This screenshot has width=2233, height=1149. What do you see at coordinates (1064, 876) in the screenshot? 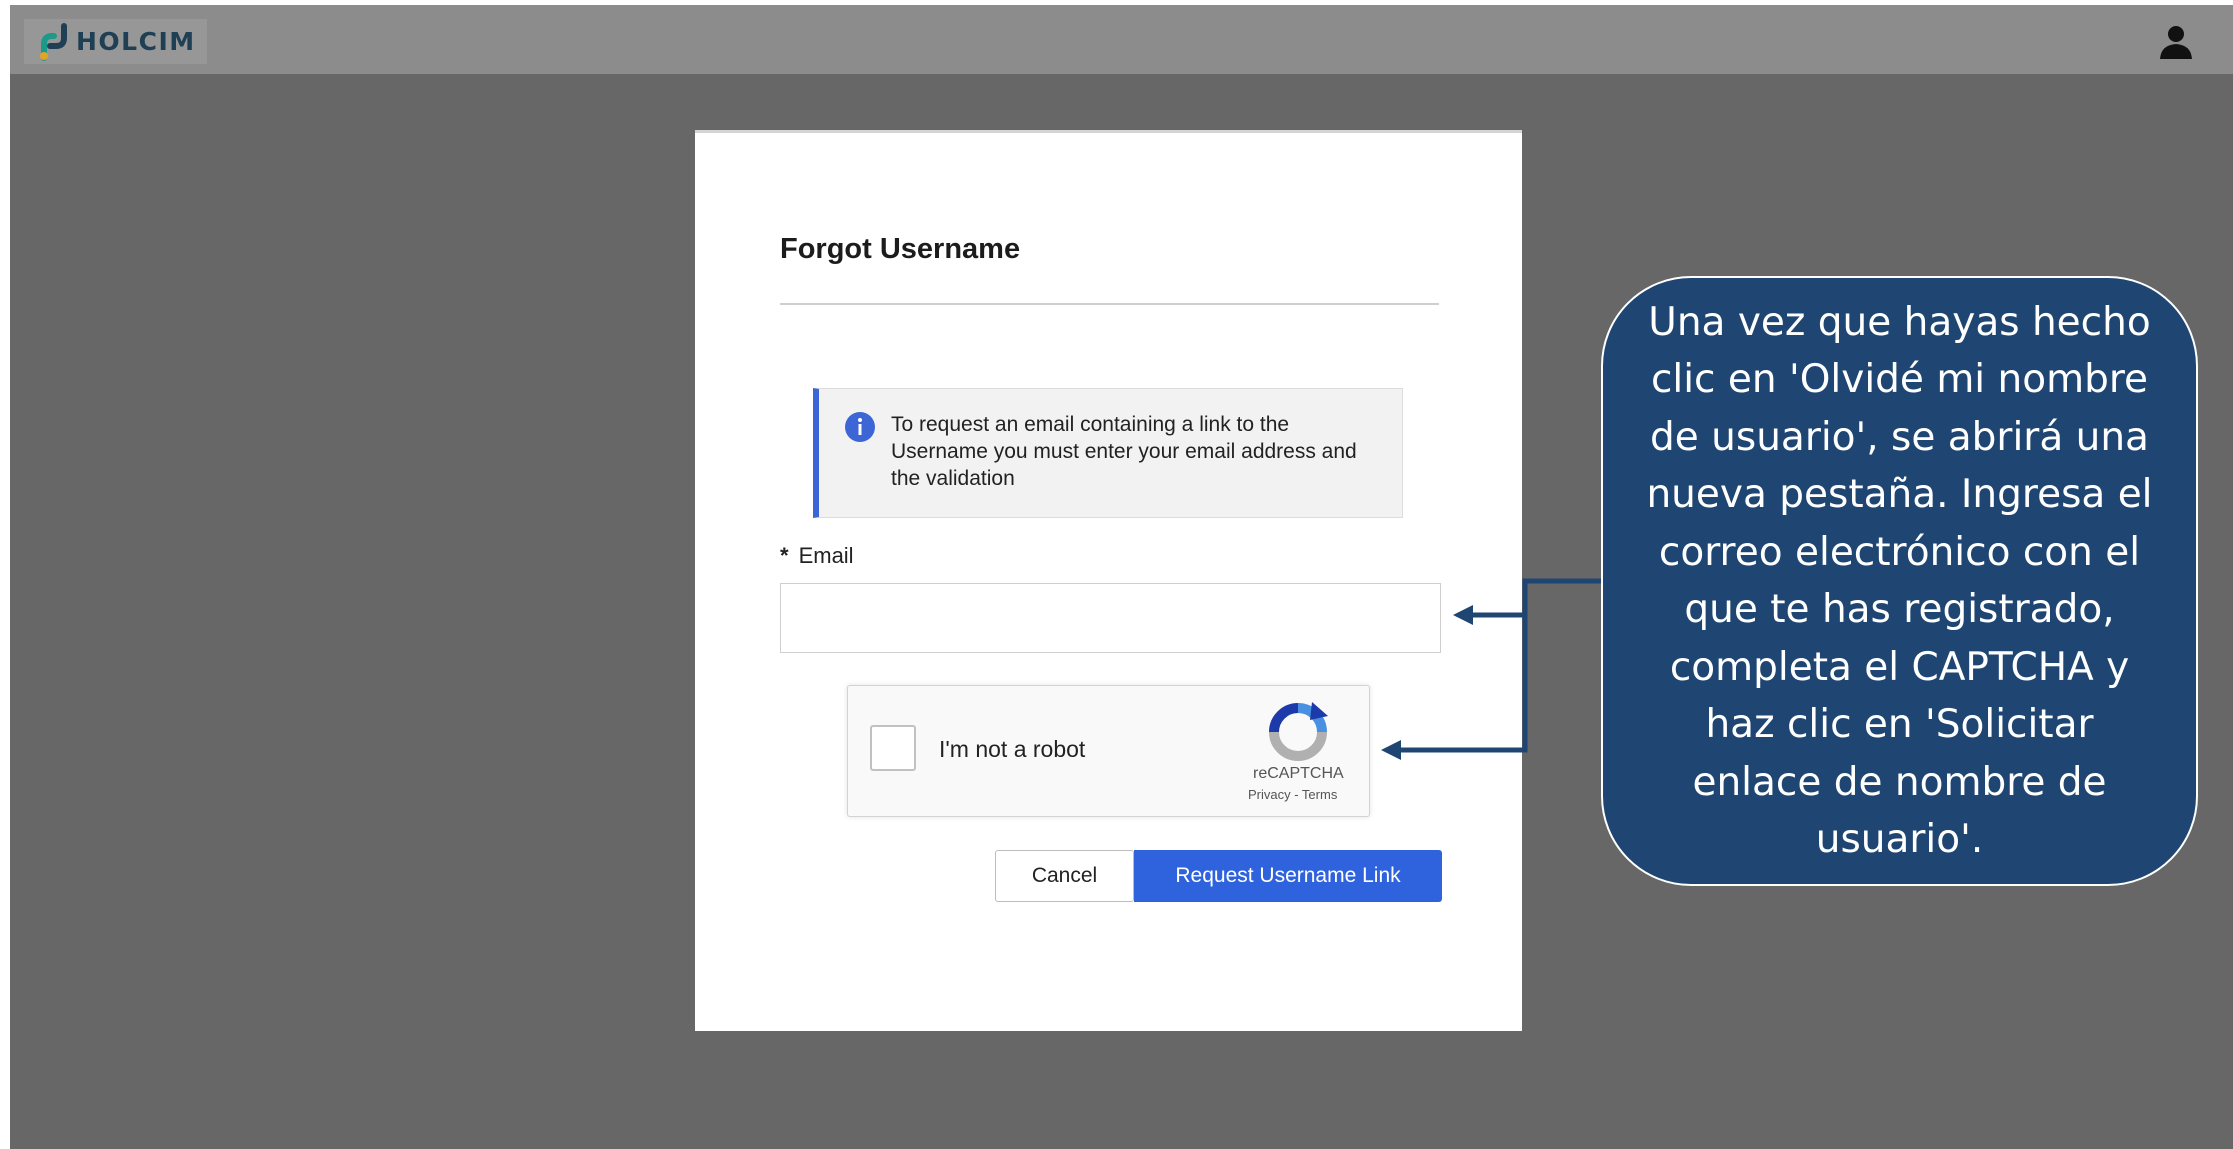
I see `cancel-button: Cancel` at bounding box center [1064, 876].